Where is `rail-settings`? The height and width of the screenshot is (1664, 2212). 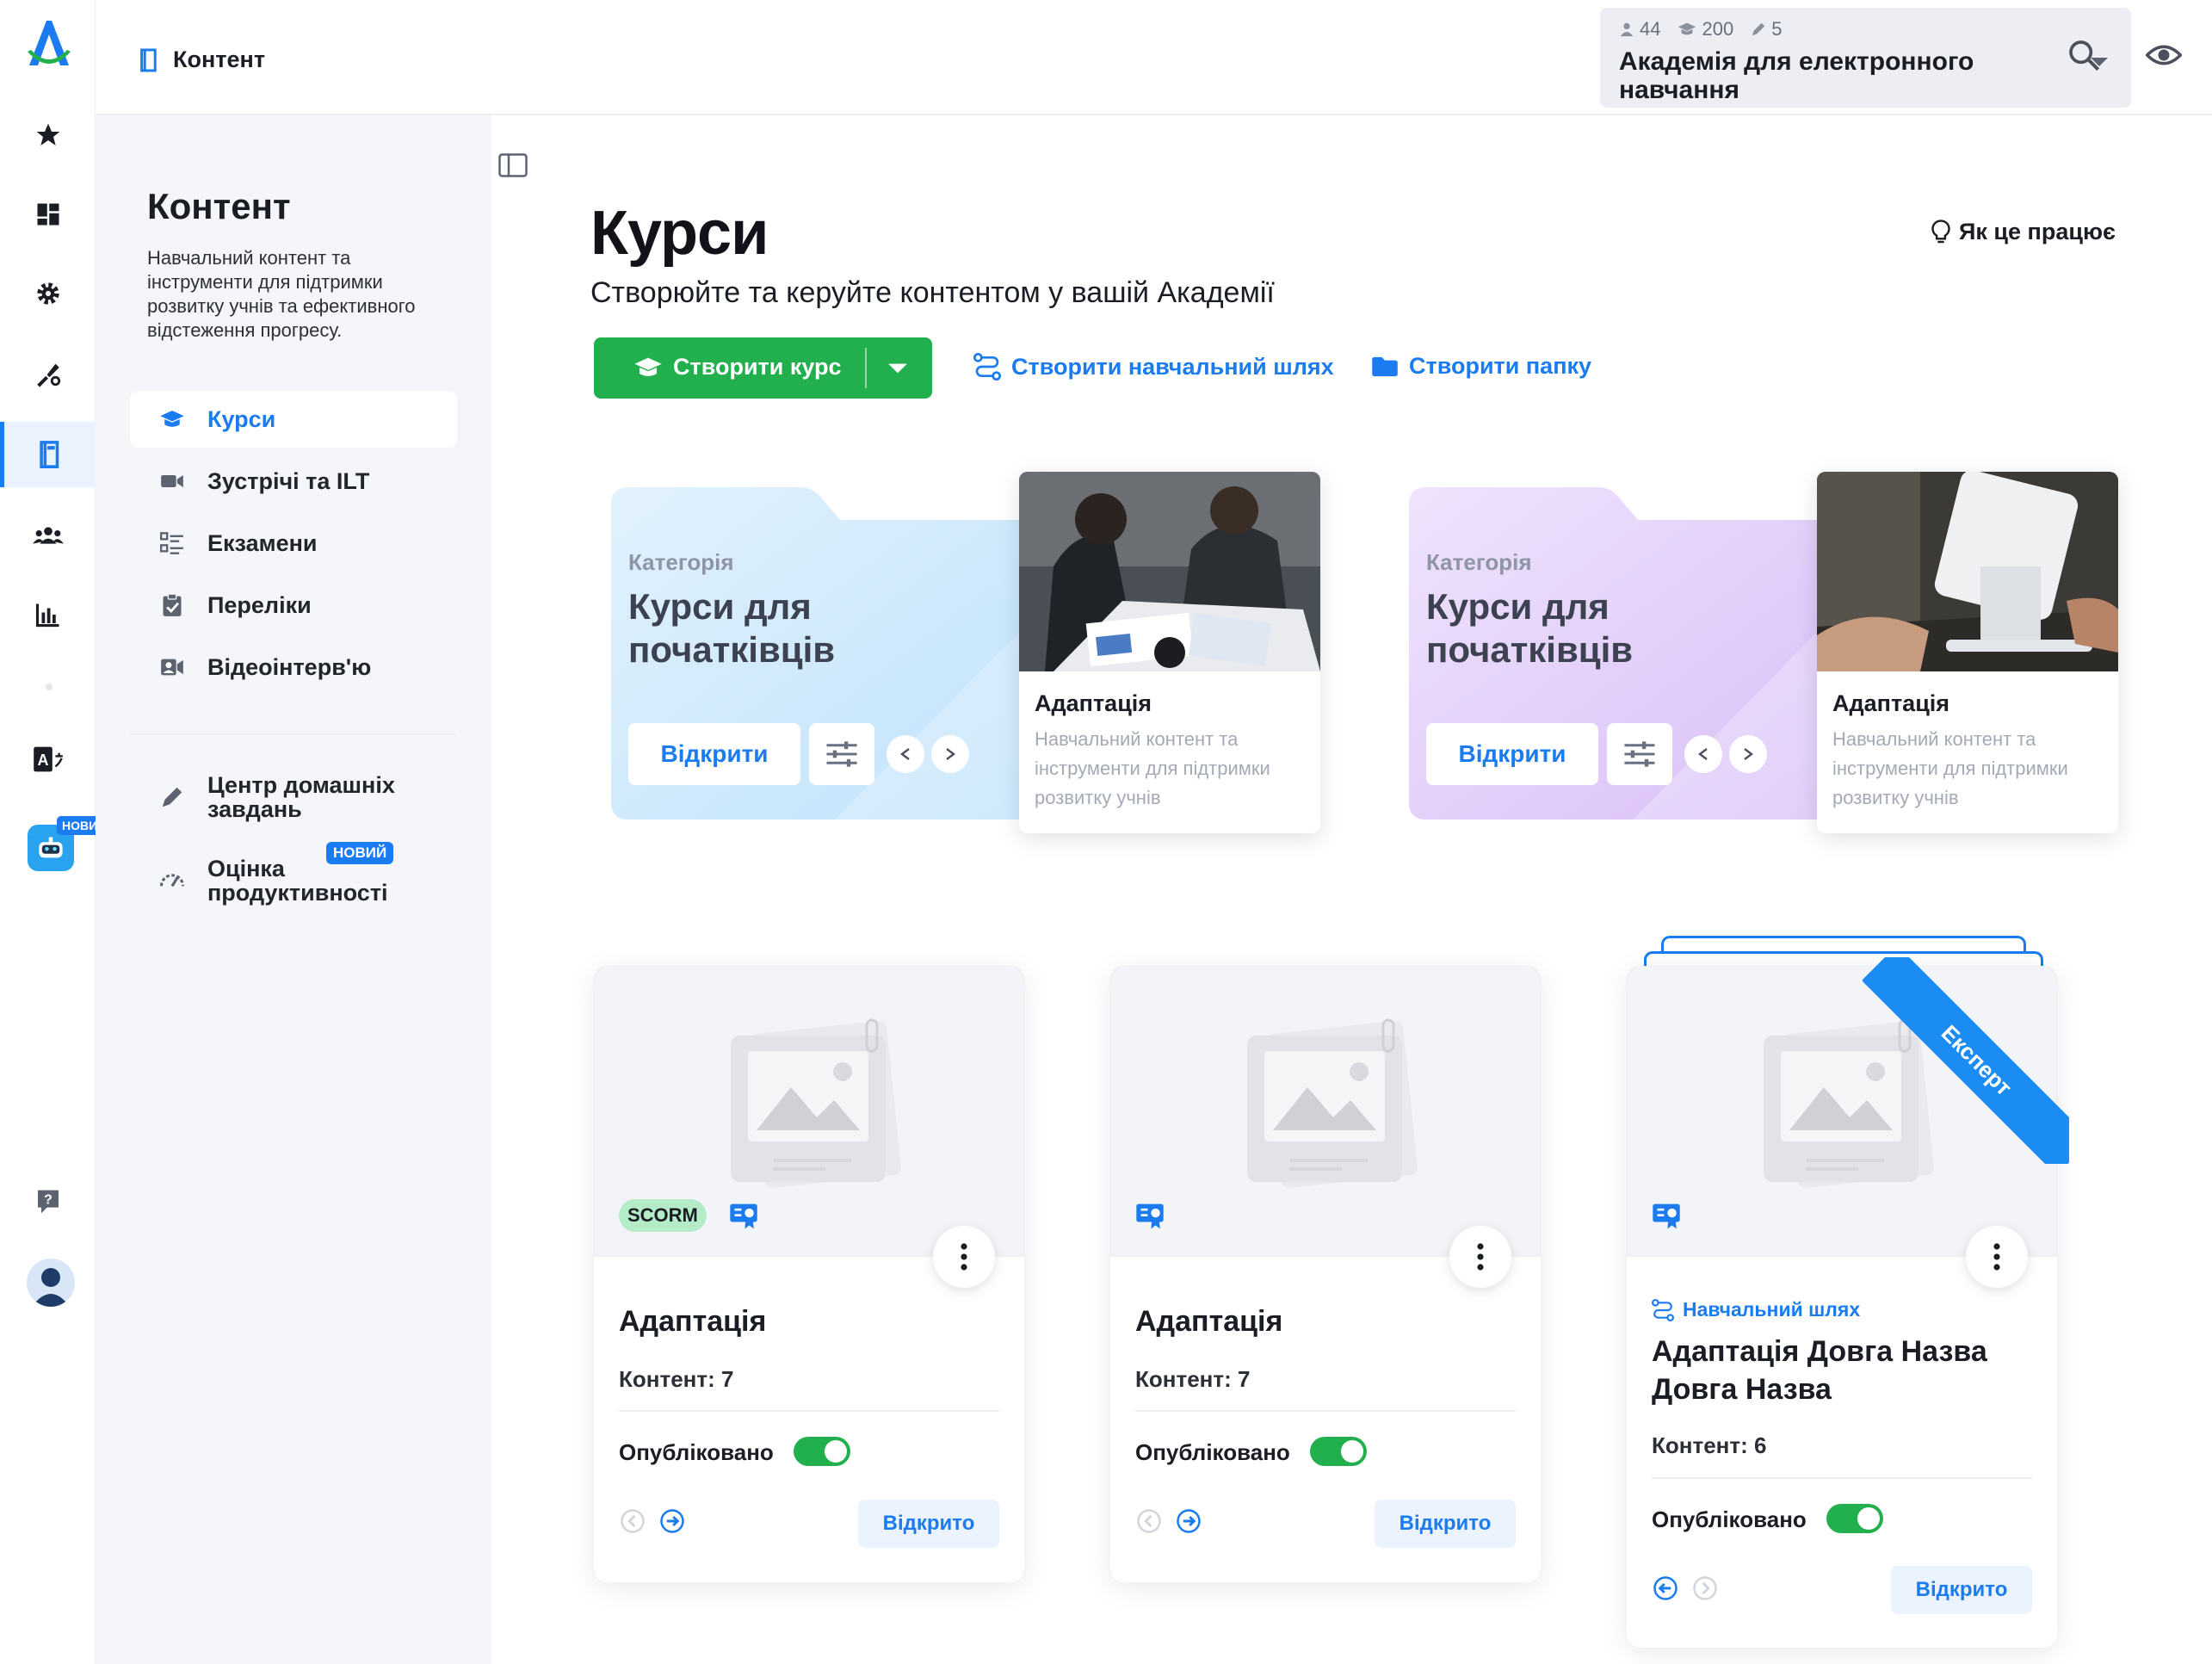 rail-settings is located at coordinates (48, 293).